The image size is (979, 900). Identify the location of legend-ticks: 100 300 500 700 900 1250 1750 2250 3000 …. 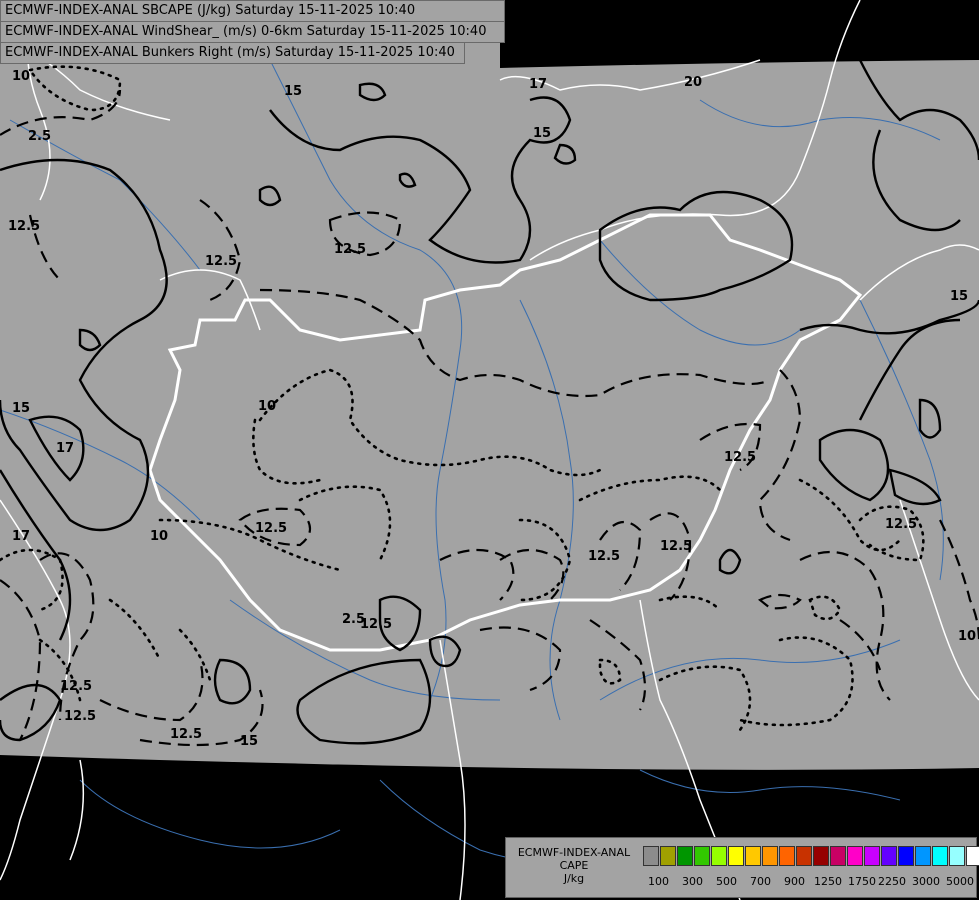
(808, 882).